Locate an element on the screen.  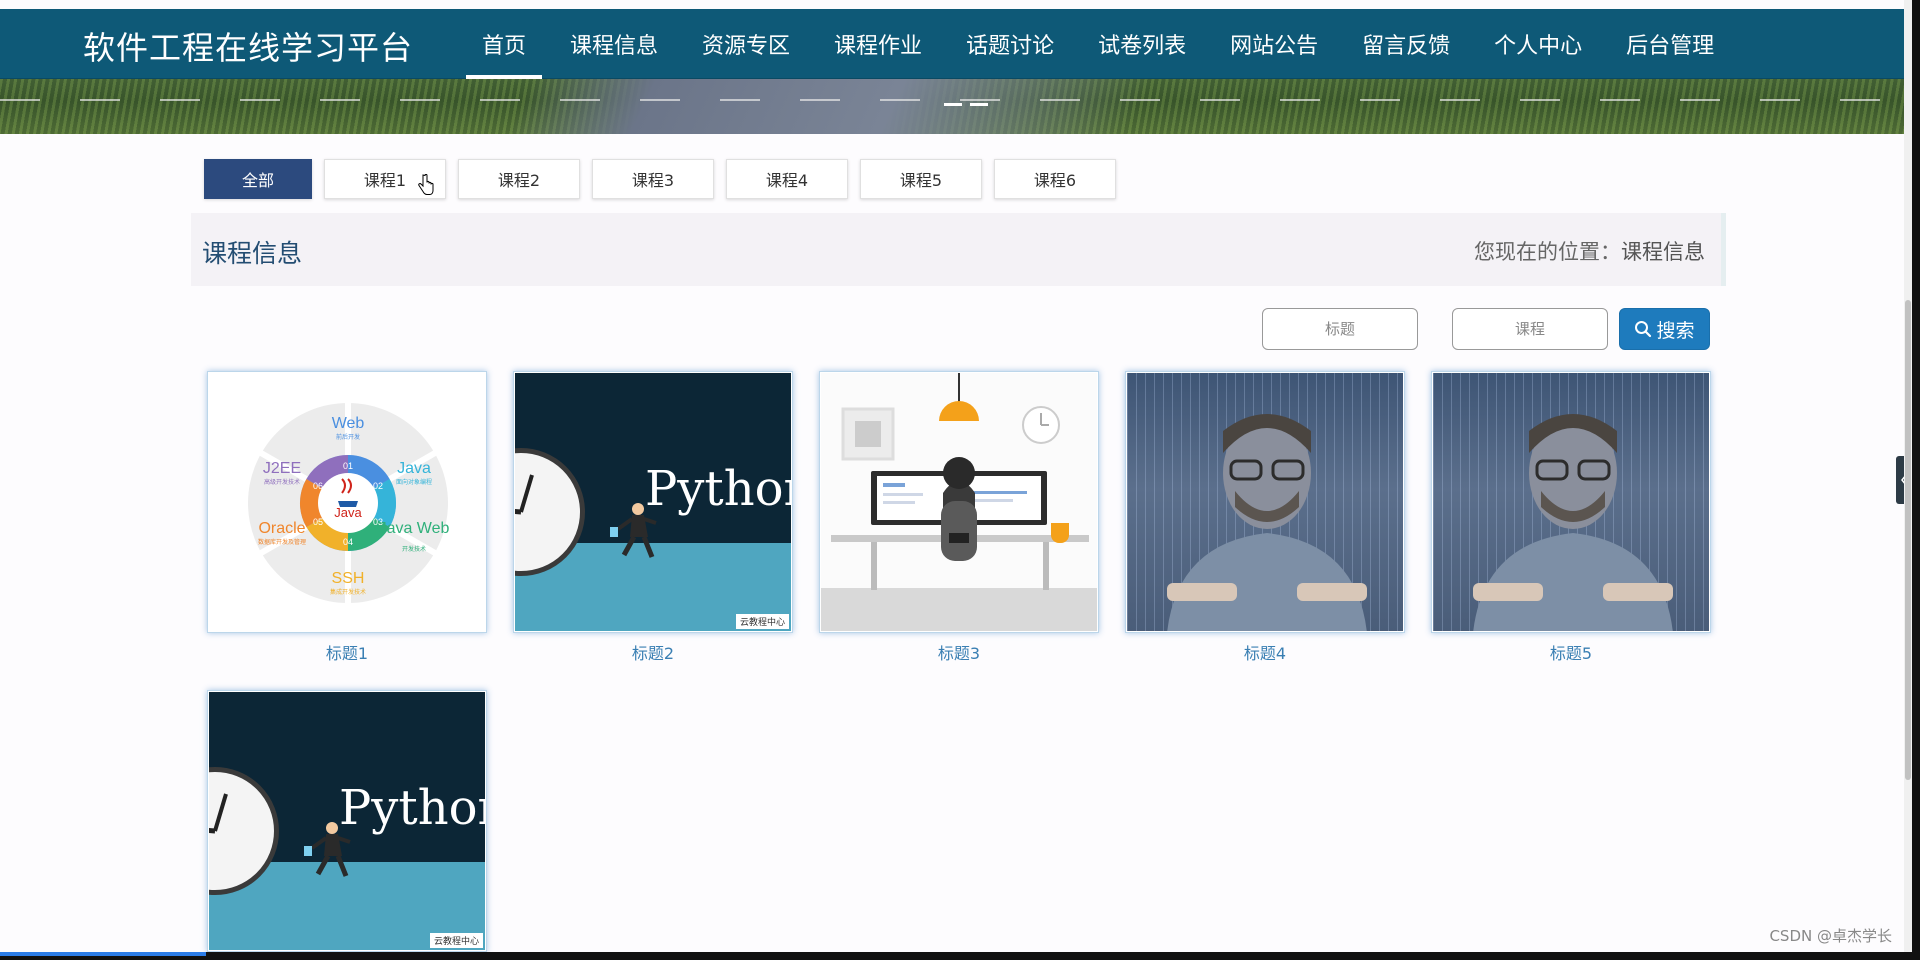
category-tabs: 全部 课程1 课程2 课程3 课程4 课程5 课程6 is located at coordinates (660, 179).